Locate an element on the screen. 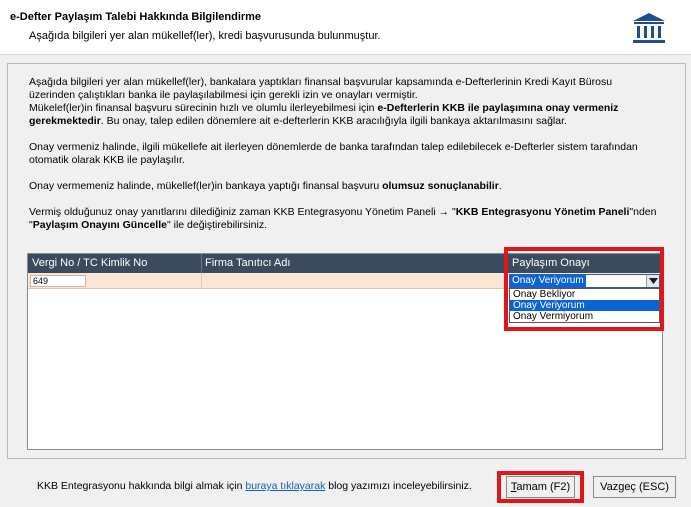 This screenshot has height=507, width=691. column-divider is located at coordinates (201, 263).